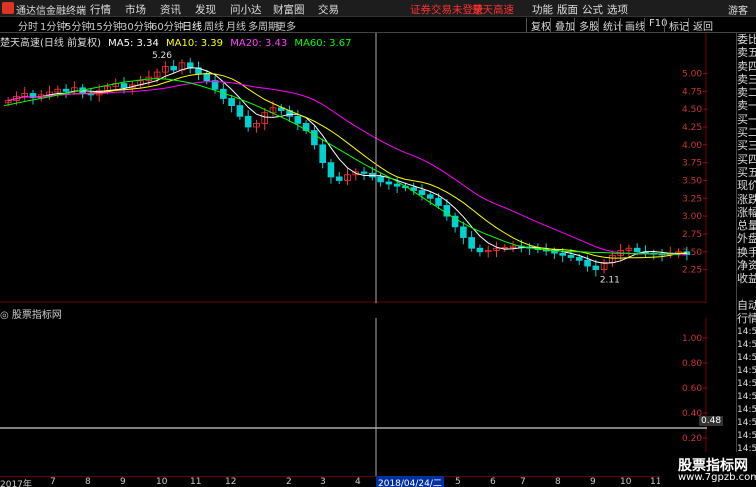  Describe the element at coordinates (746, 172) in the screenshot. I see `quote-field-label: 买五` at that location.